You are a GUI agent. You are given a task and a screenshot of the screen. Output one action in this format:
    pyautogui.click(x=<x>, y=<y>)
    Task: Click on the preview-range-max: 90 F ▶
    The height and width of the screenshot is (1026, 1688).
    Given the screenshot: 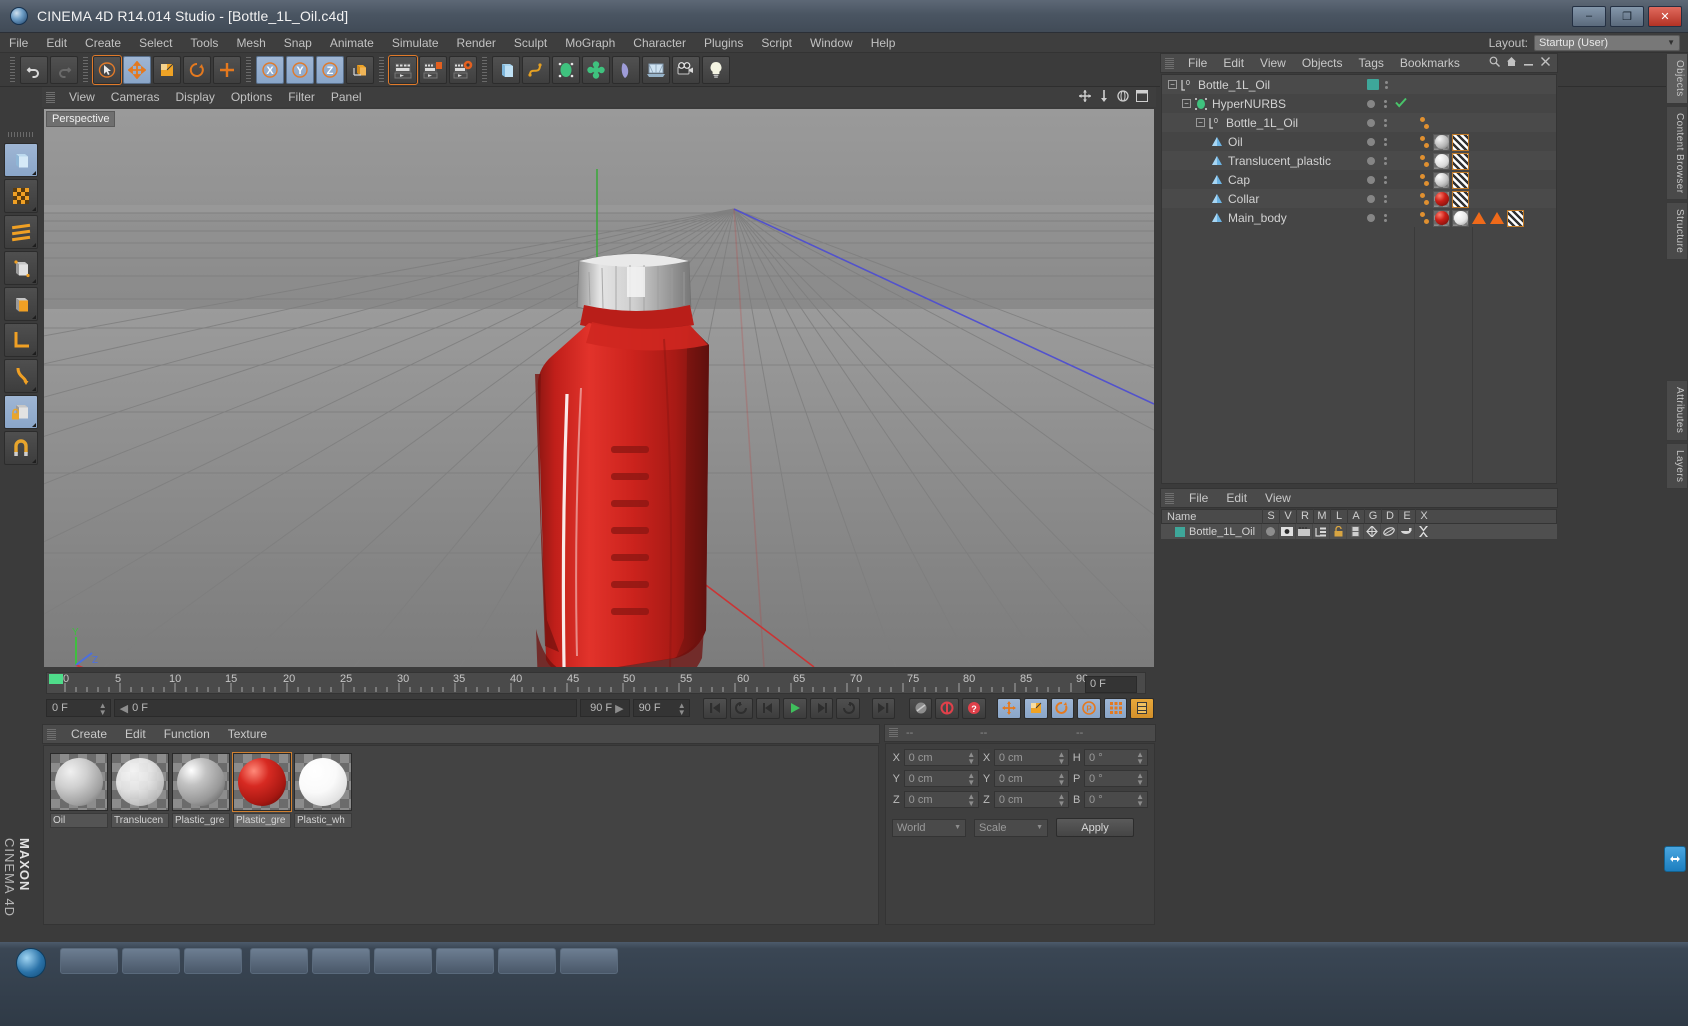 What is the action you would take?
    pyautogui.click(x=604, y=708)
    